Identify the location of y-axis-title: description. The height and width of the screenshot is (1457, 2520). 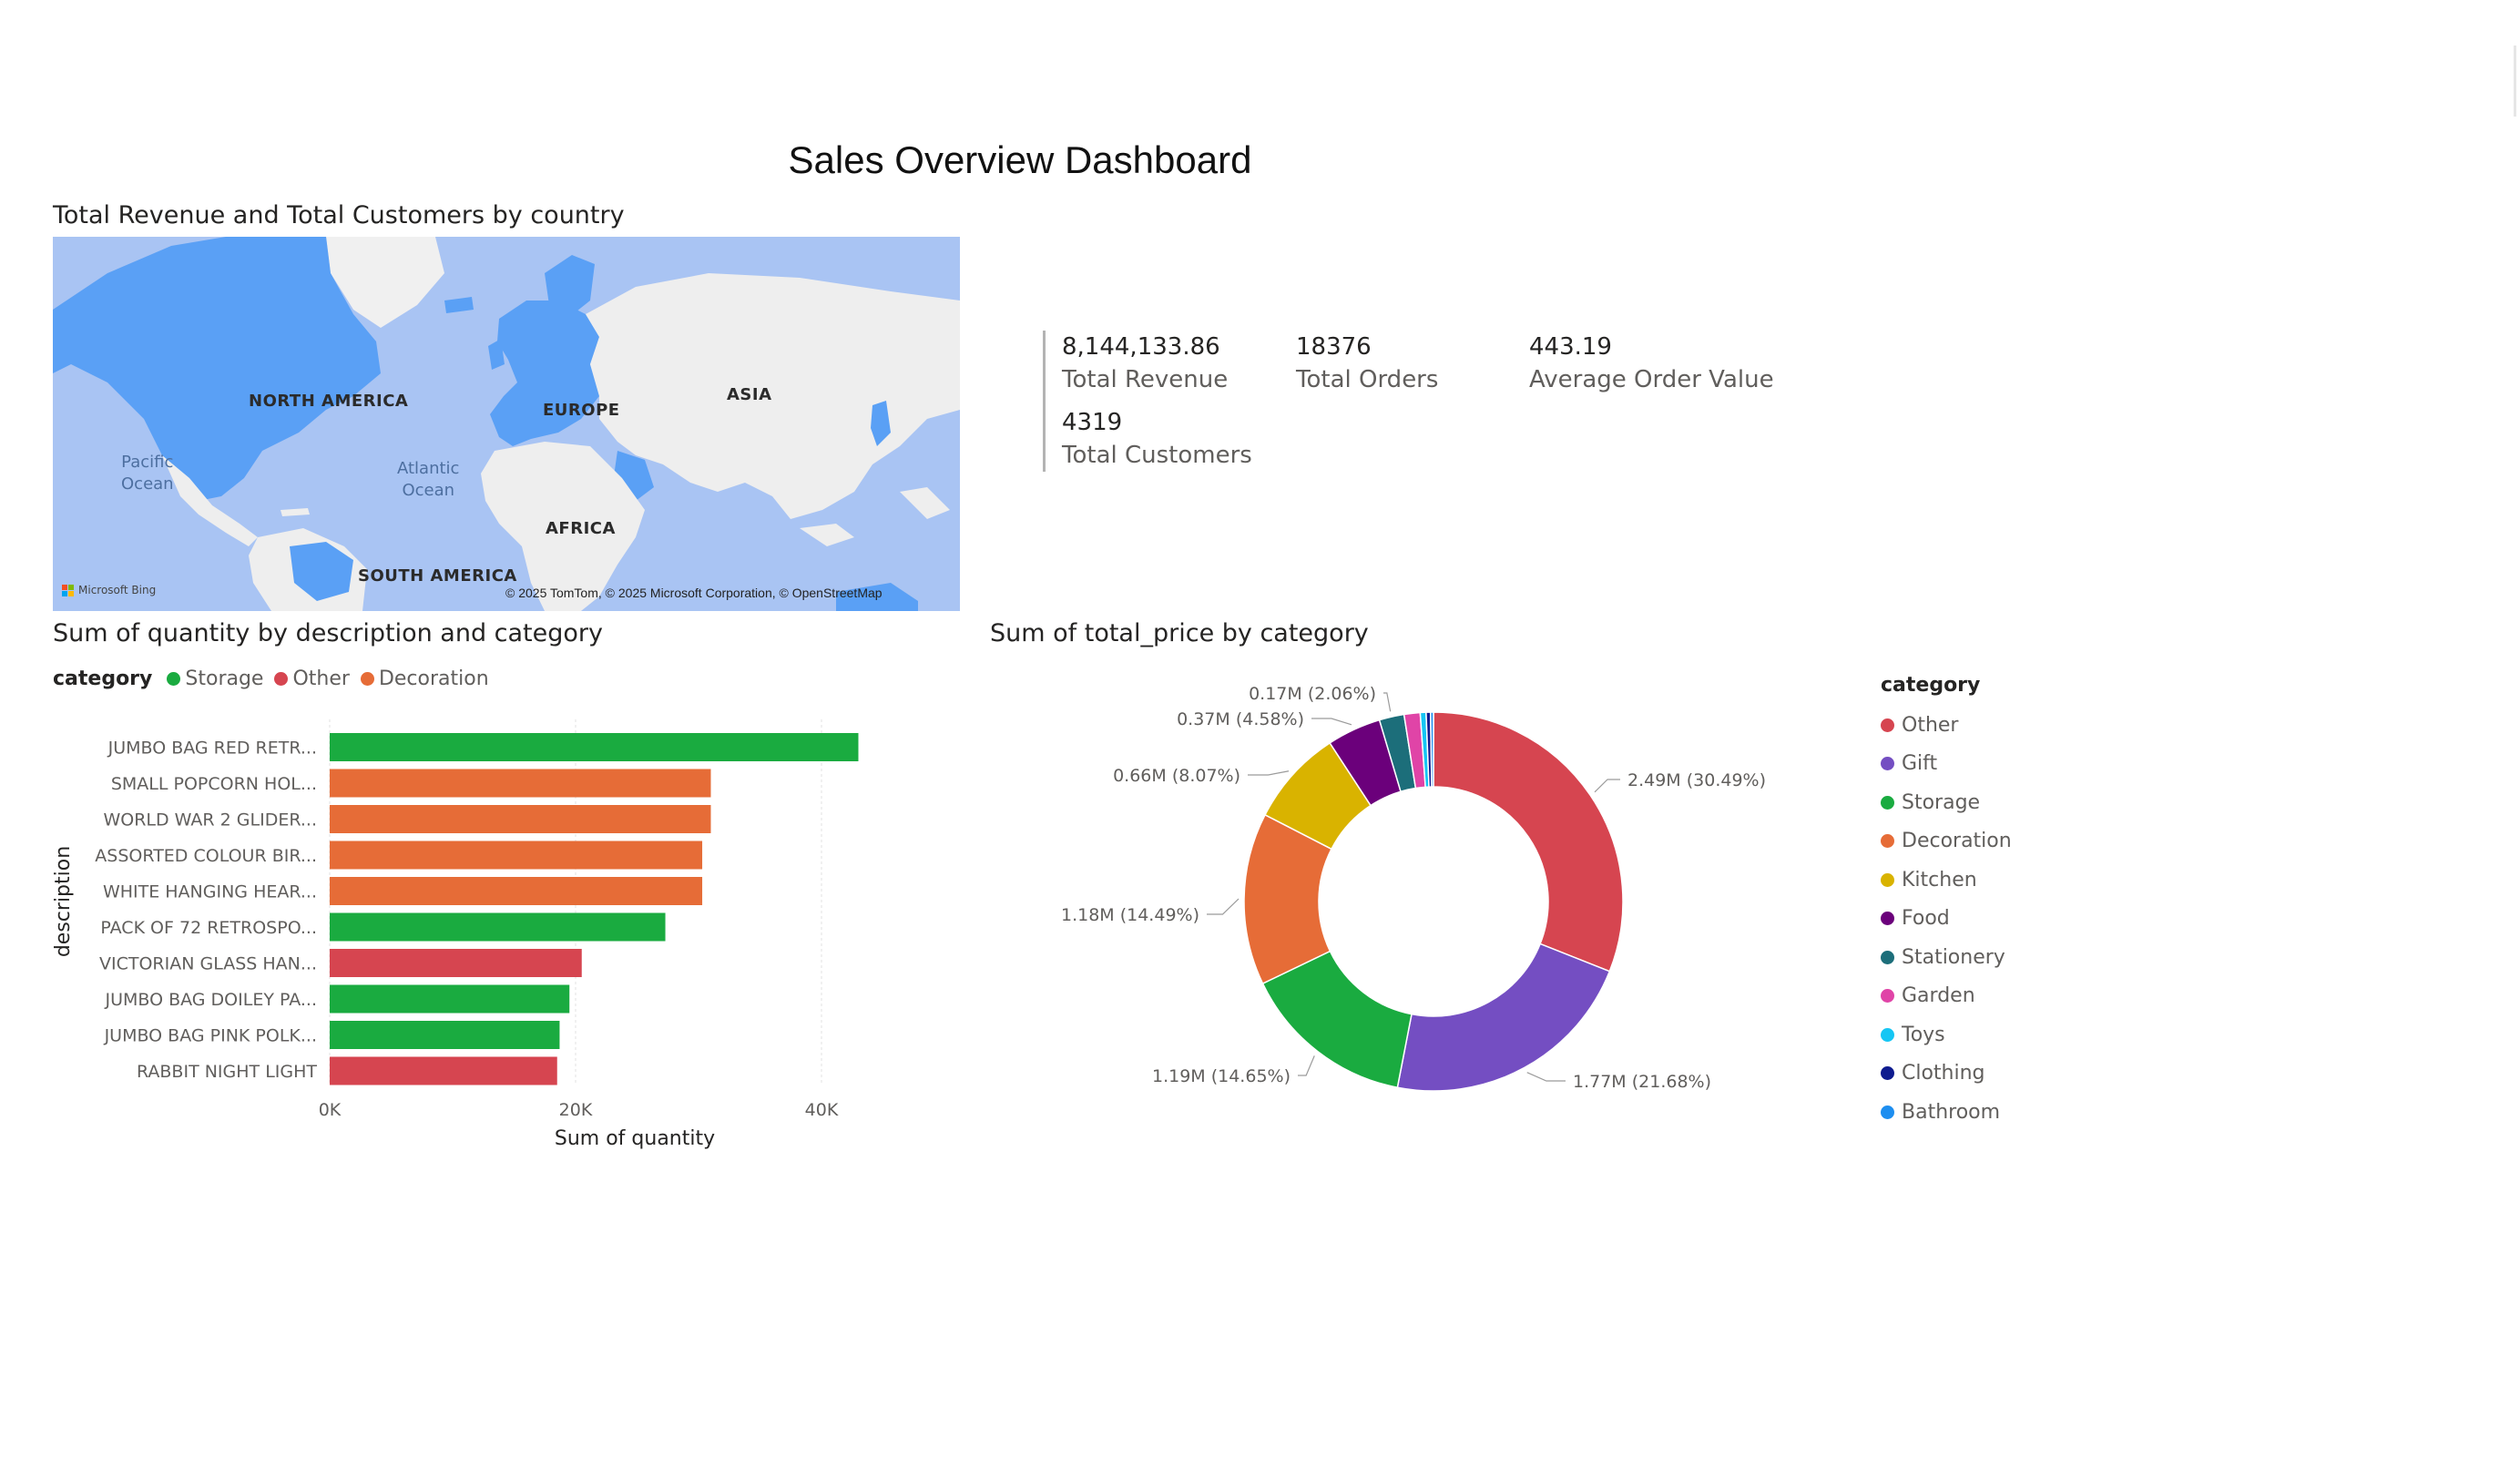
(64, 901).